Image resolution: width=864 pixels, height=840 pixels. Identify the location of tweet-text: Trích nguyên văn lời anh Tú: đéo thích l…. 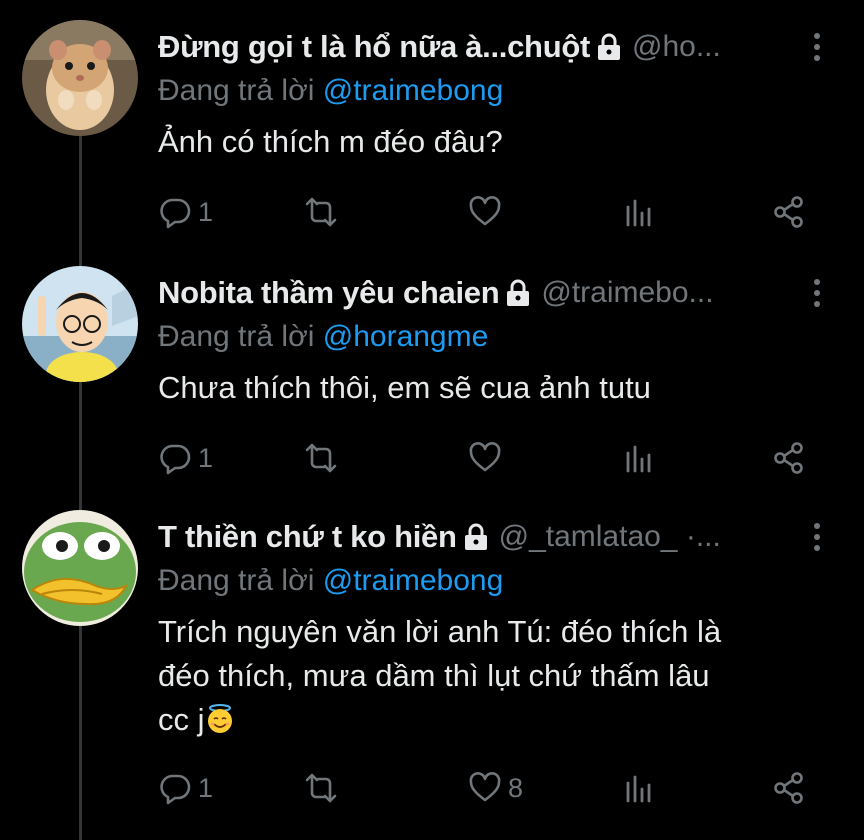
(511, 676).